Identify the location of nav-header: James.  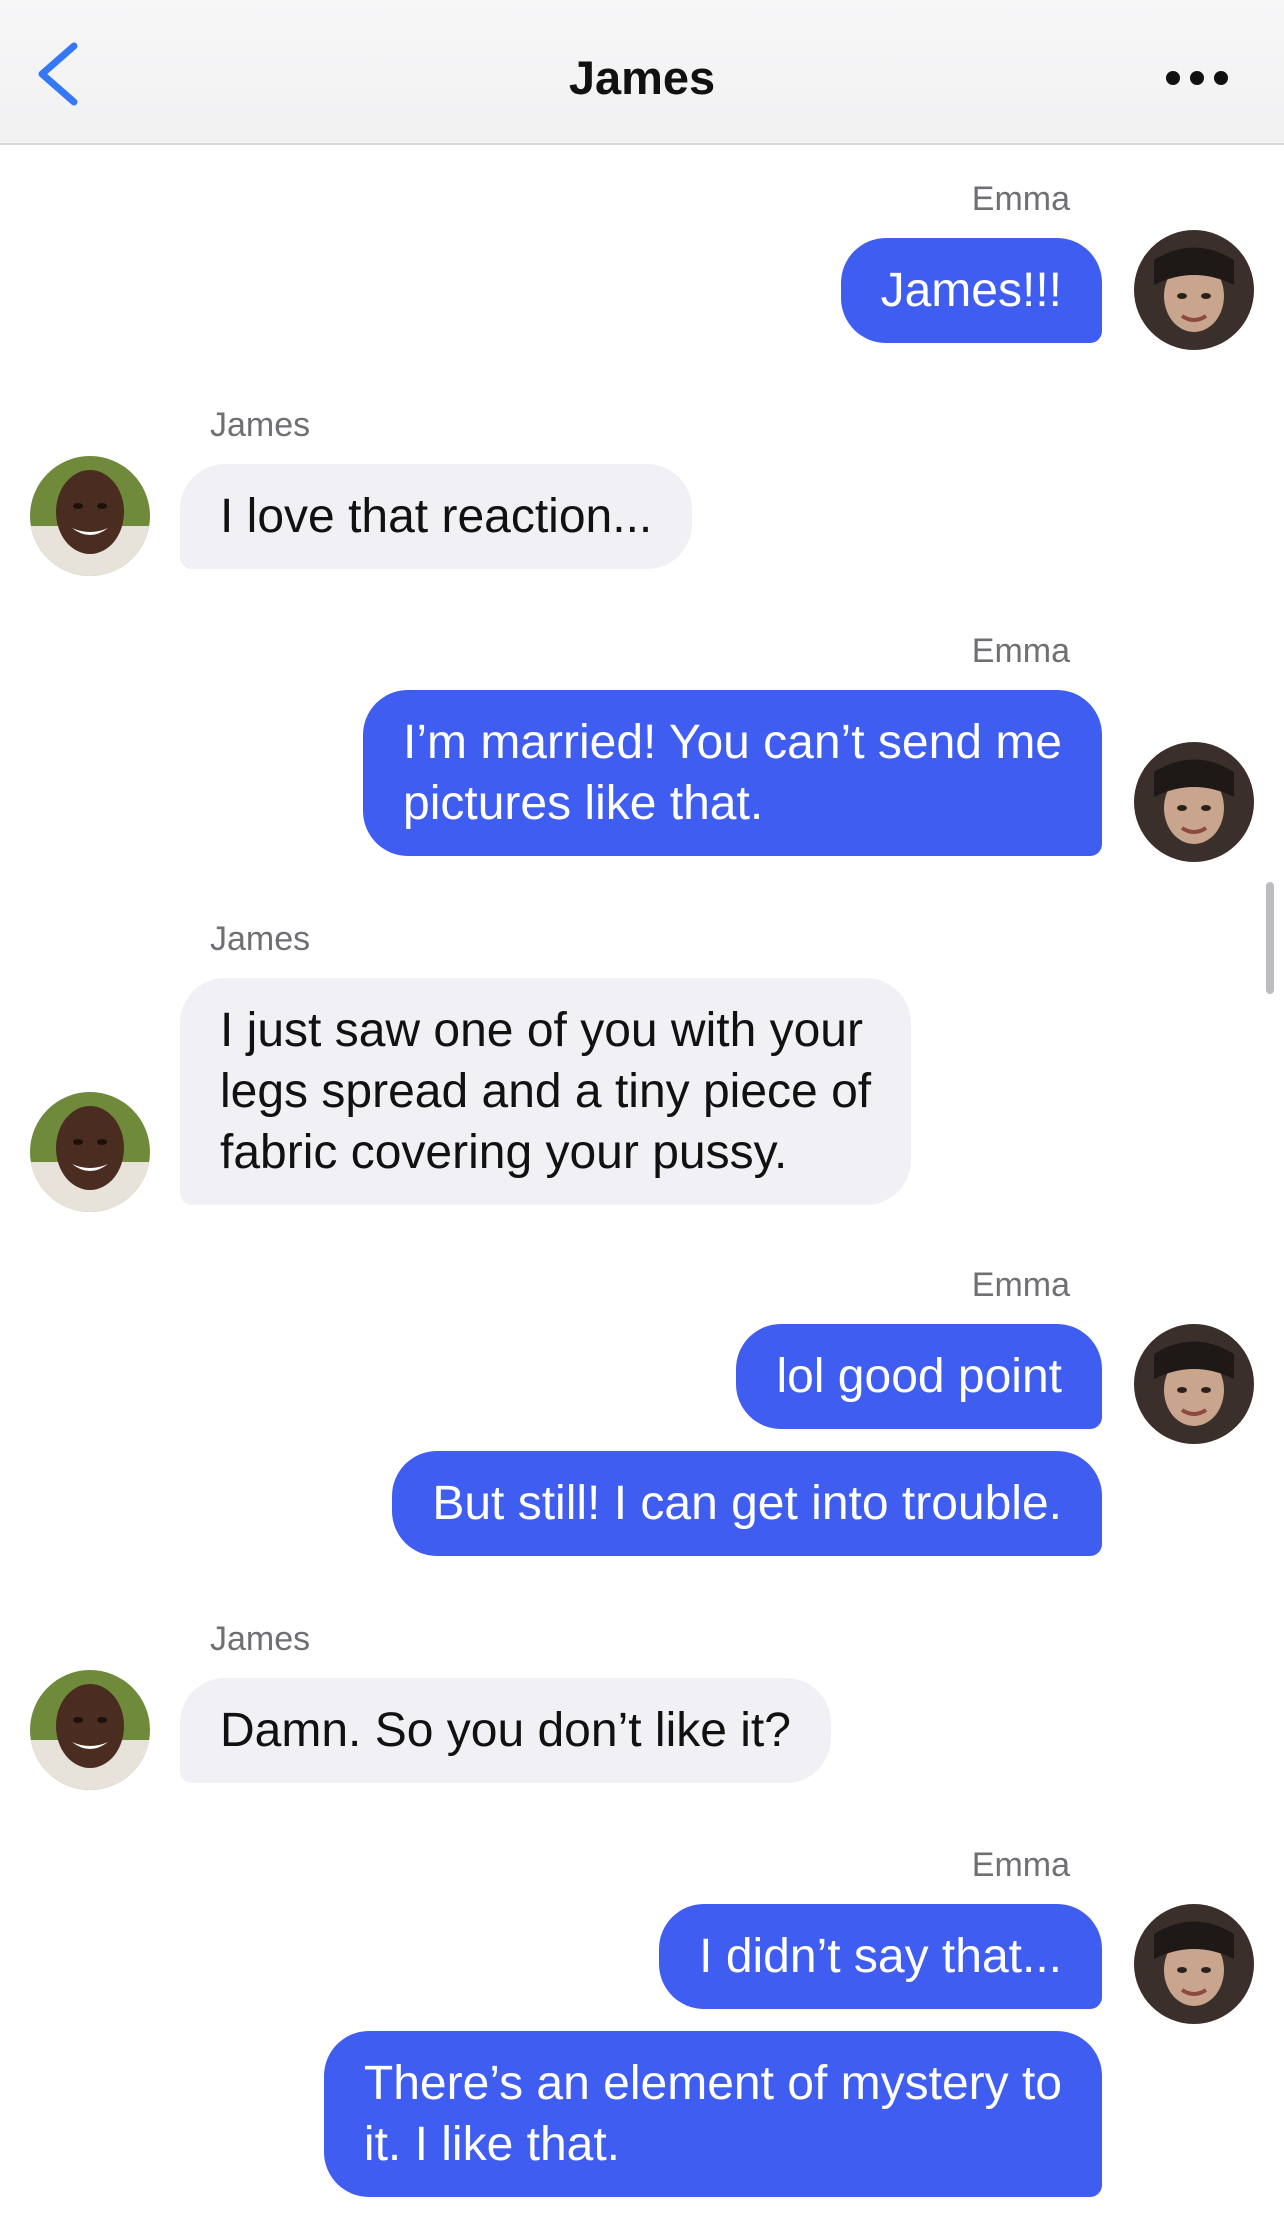
(642, 72).